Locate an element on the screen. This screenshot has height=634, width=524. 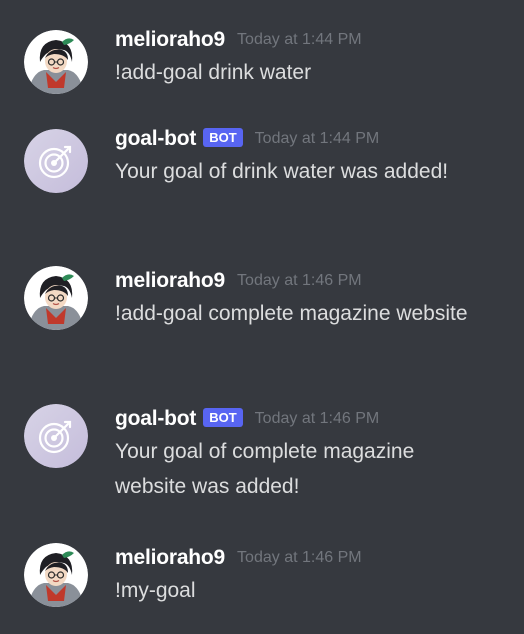
message-header: melioraho9 Today at 1:44 PM is located at coordinates (238, 40).